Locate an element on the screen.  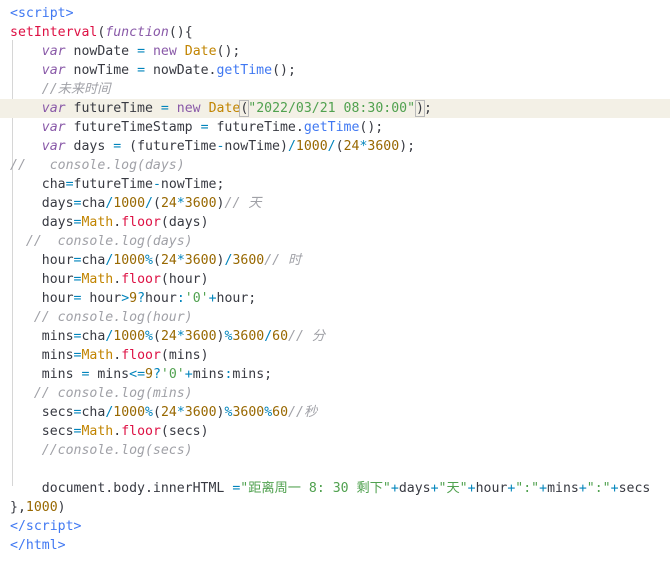
code-token: <script> is located at coordinates (42, 13).